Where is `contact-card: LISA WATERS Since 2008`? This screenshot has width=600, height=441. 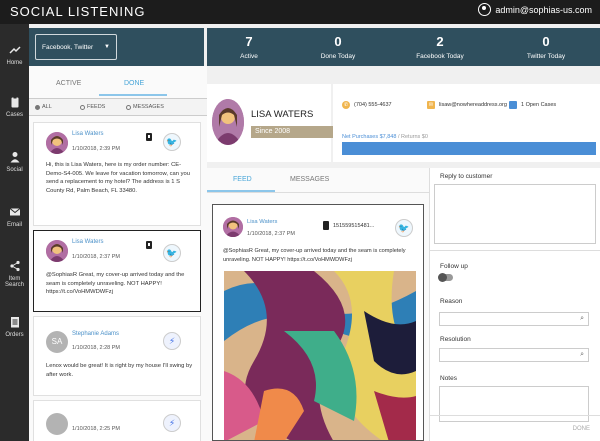
contact-card: LISA WATERS Since 2008 is located at coordinates (270, 123).